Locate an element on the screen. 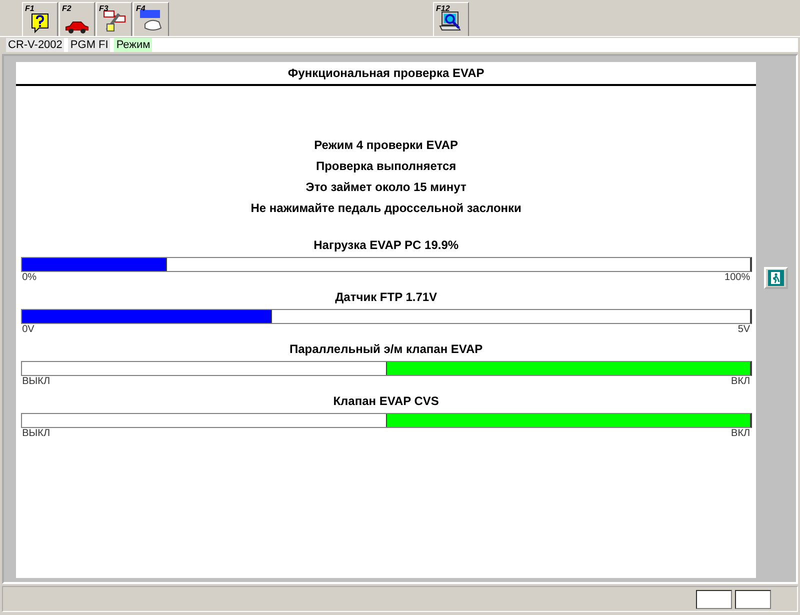 The width and height of the screenshot is (800, 615). status-message: Режим 4 проверки EVAP is located at coordinates (386, 145).